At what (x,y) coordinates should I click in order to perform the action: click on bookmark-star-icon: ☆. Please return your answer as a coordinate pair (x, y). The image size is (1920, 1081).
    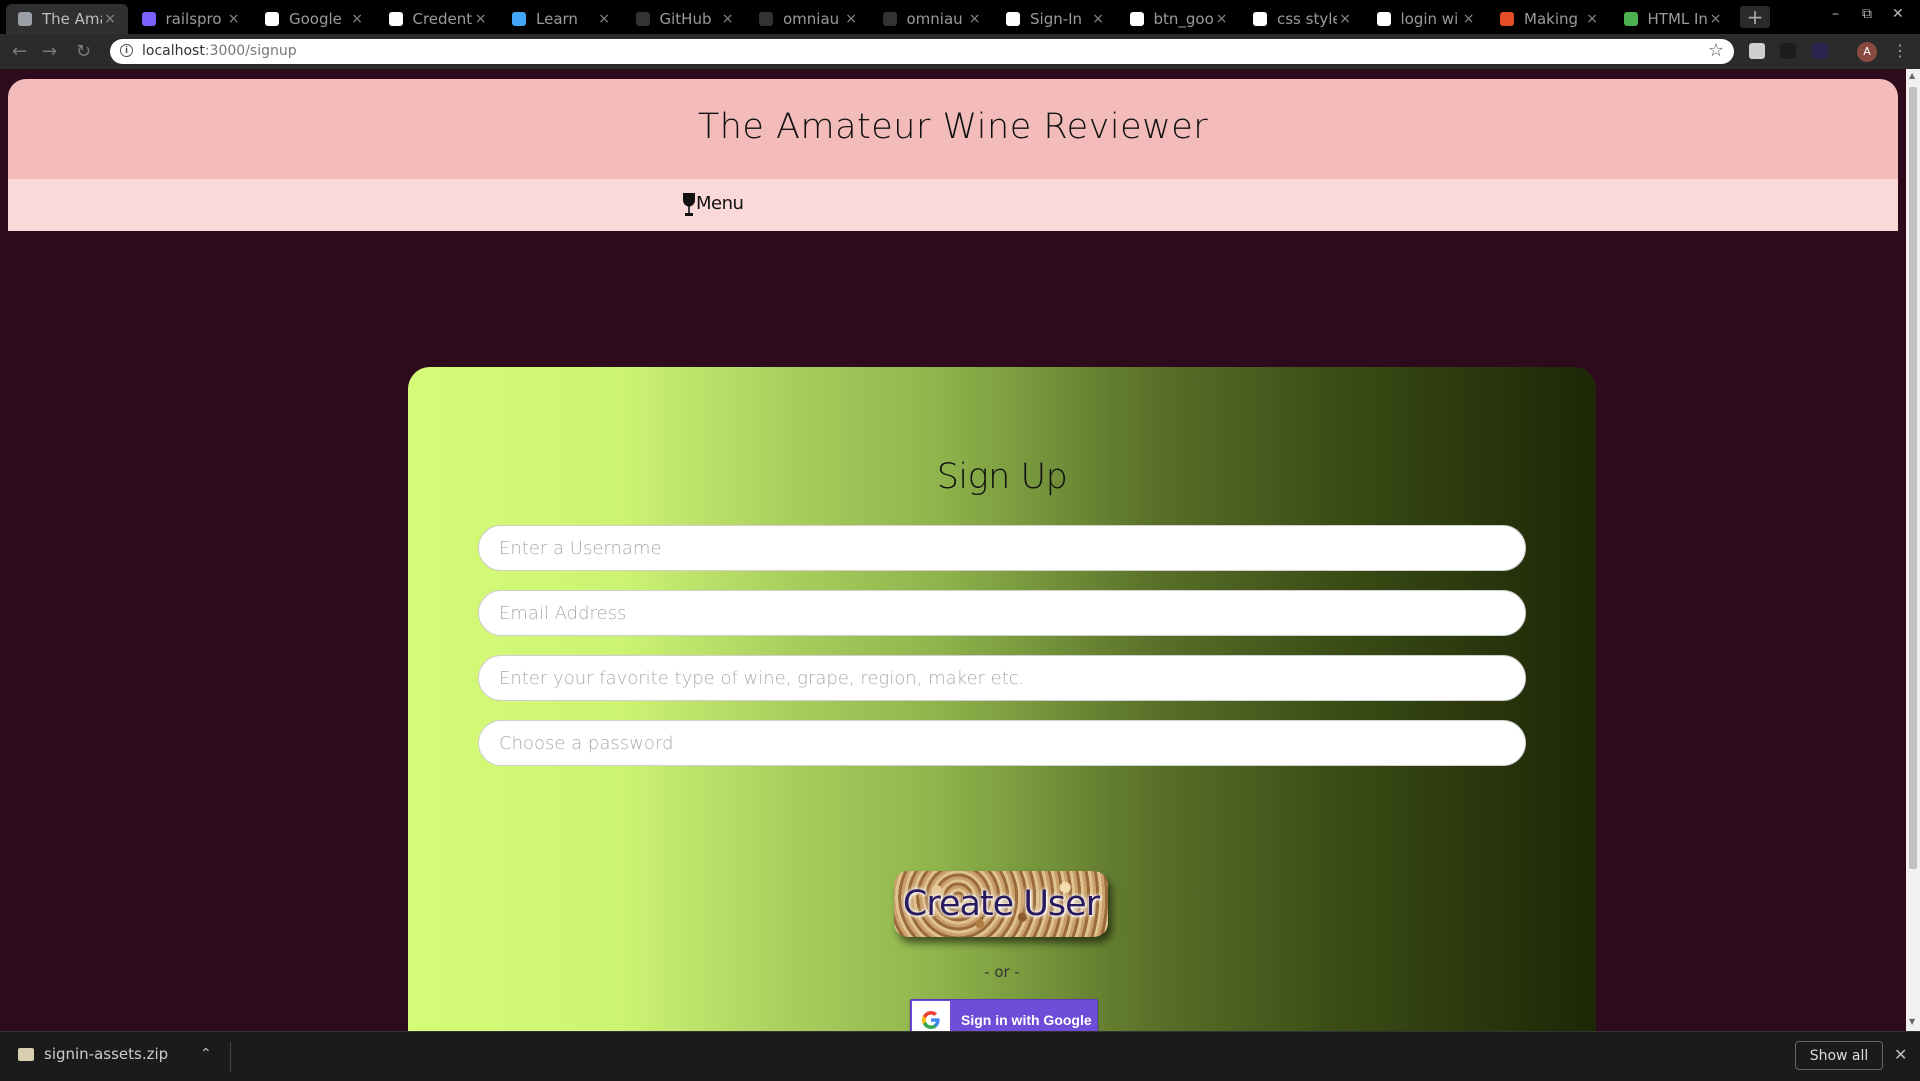
    Looking at the image, I should click on (1716, 50).